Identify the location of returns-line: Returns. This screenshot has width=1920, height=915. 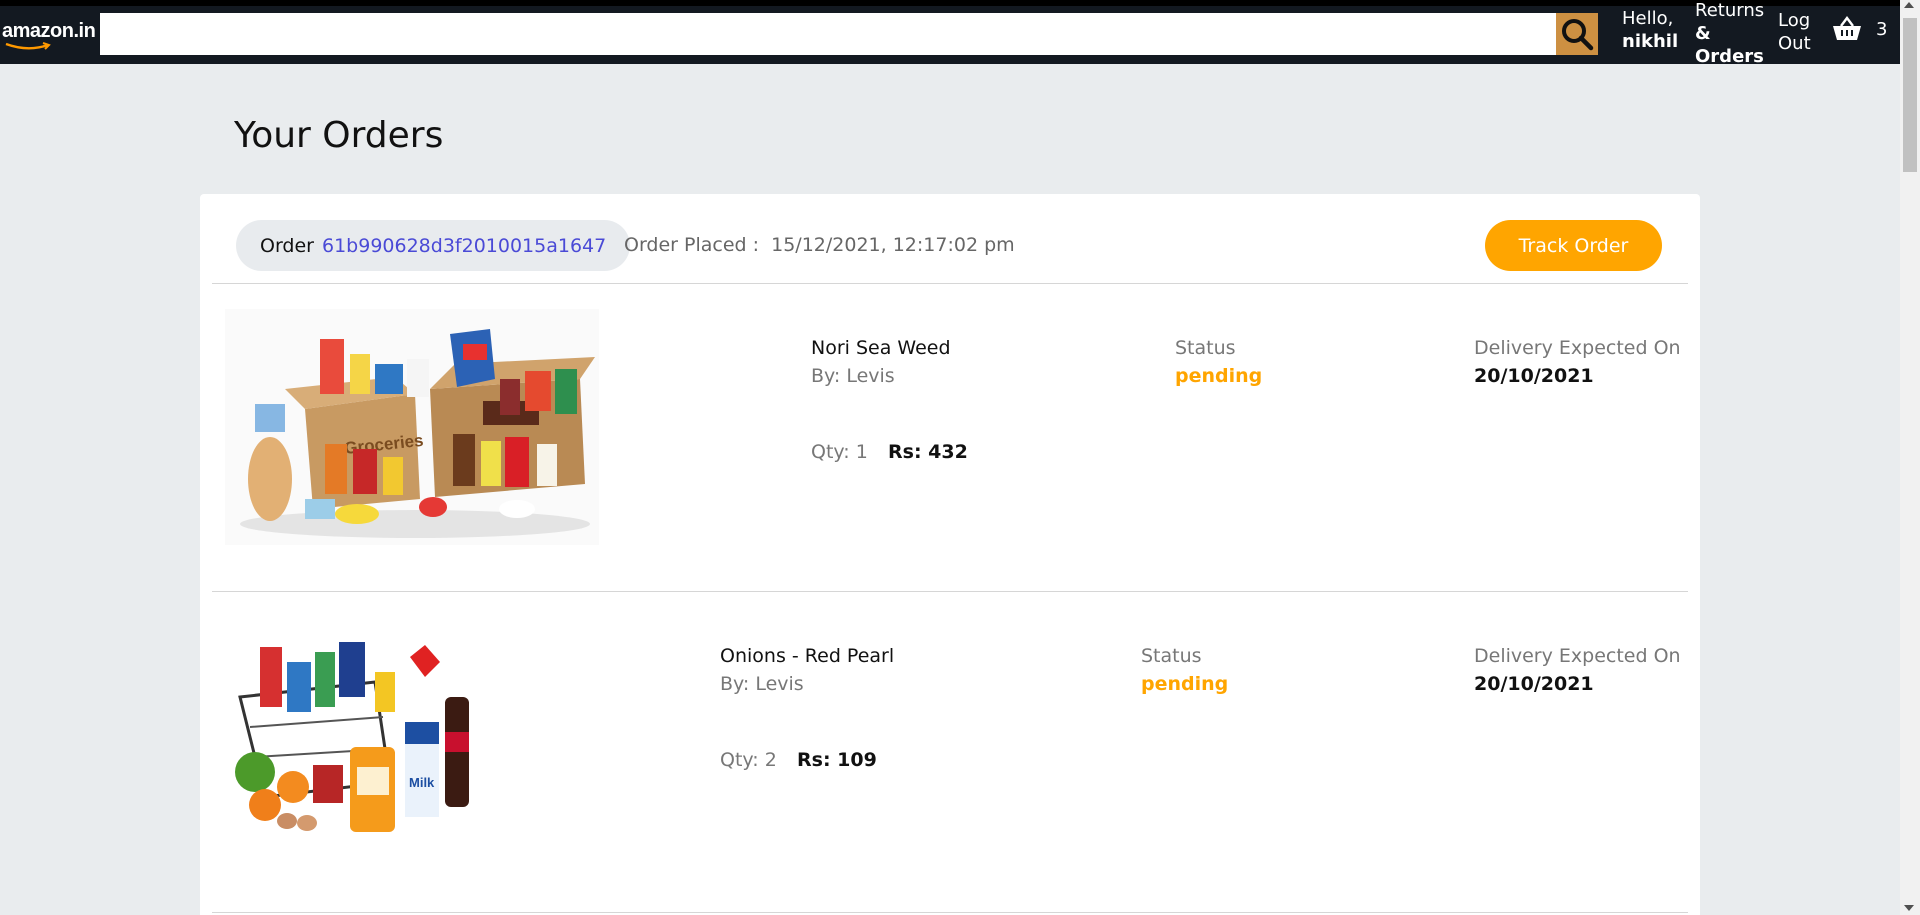
(1730, 10).